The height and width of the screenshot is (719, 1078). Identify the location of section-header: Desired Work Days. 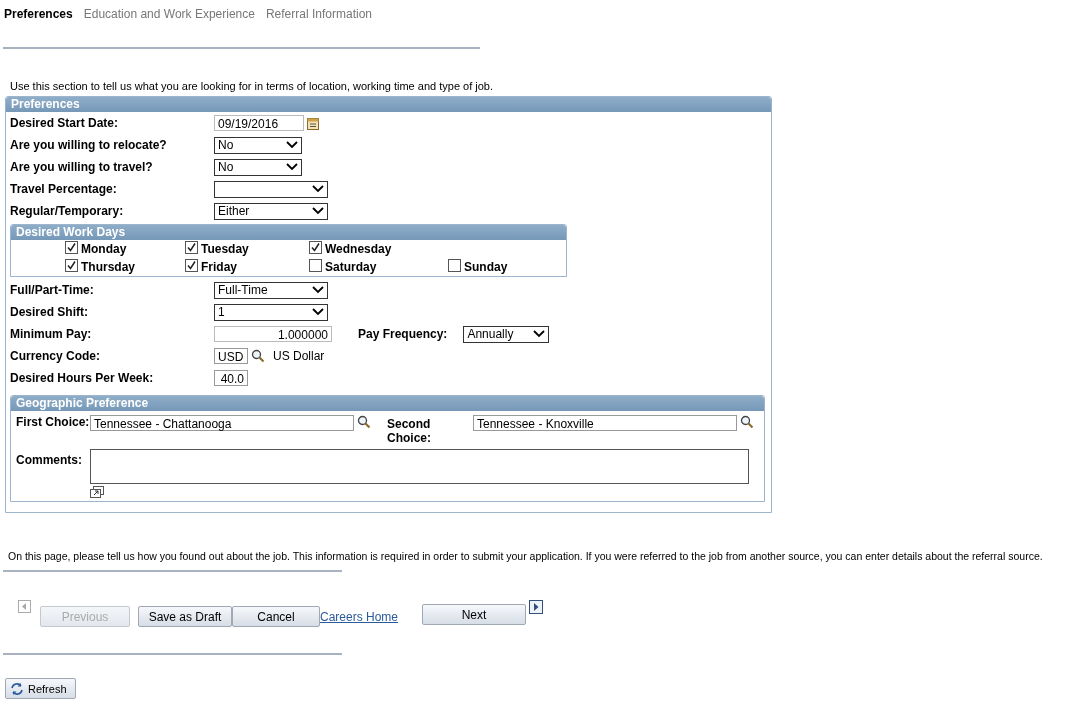
(288, 232).